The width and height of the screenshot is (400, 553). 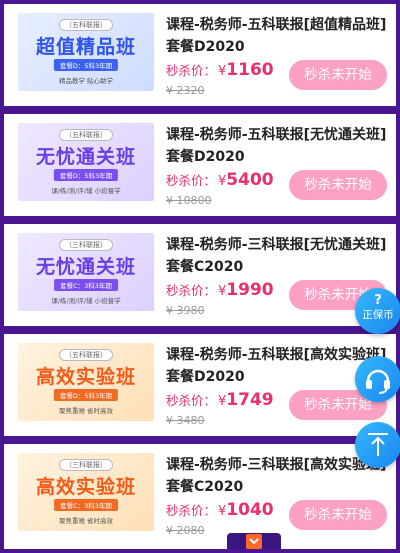 I want to click on original-price-value: ¥ 2320, so click(x=185, y=90).